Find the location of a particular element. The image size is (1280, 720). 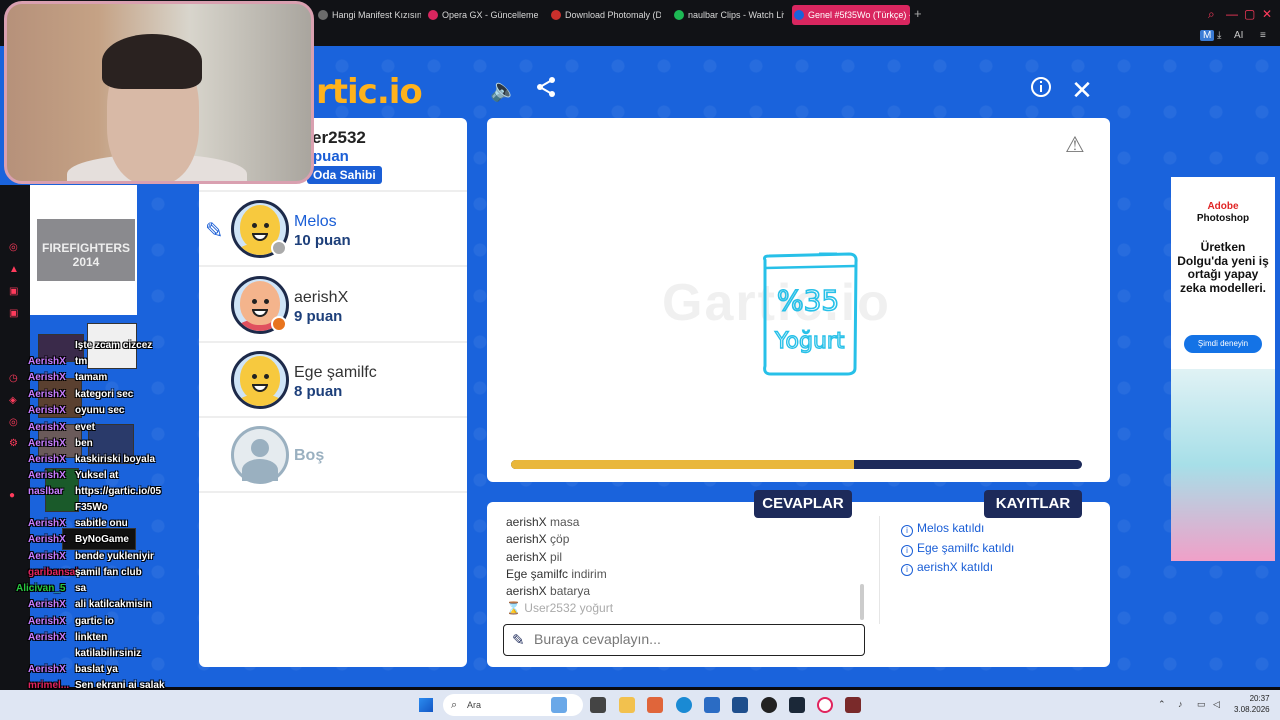

sidebar-icon-6: ◈ is located at coordinates (15, 401).